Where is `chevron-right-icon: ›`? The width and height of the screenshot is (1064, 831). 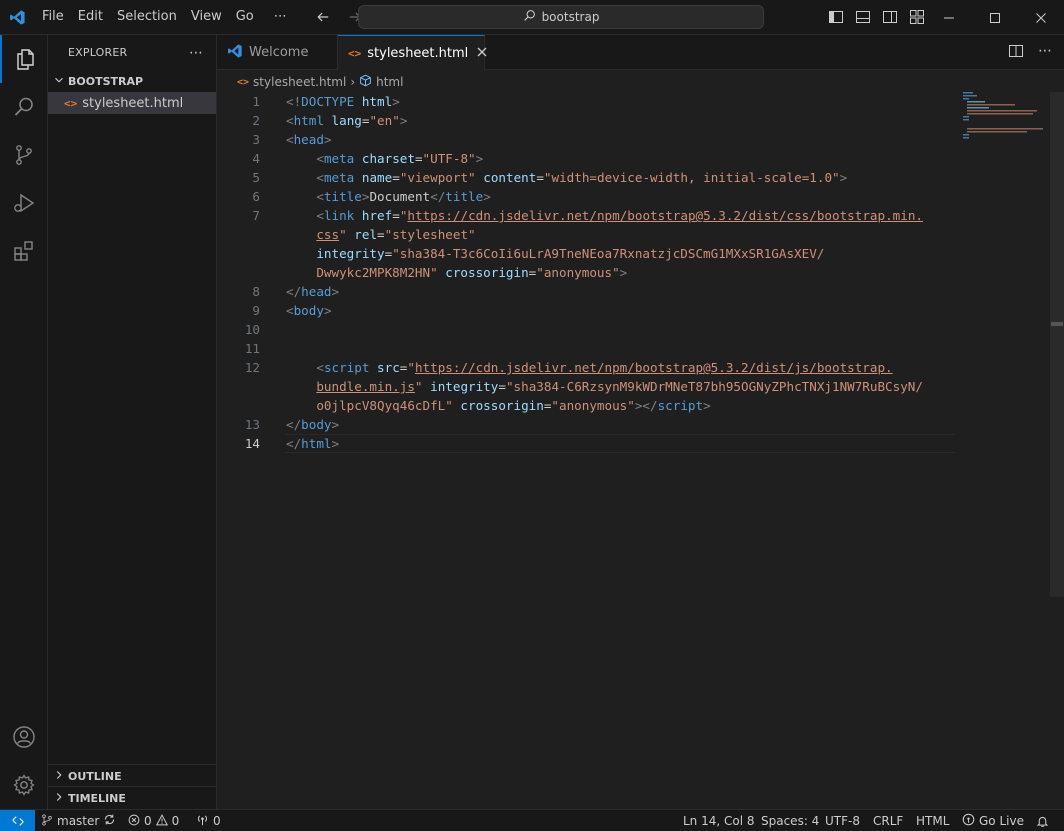
chevron-right-icon: › is located at coordinates (353, 82).